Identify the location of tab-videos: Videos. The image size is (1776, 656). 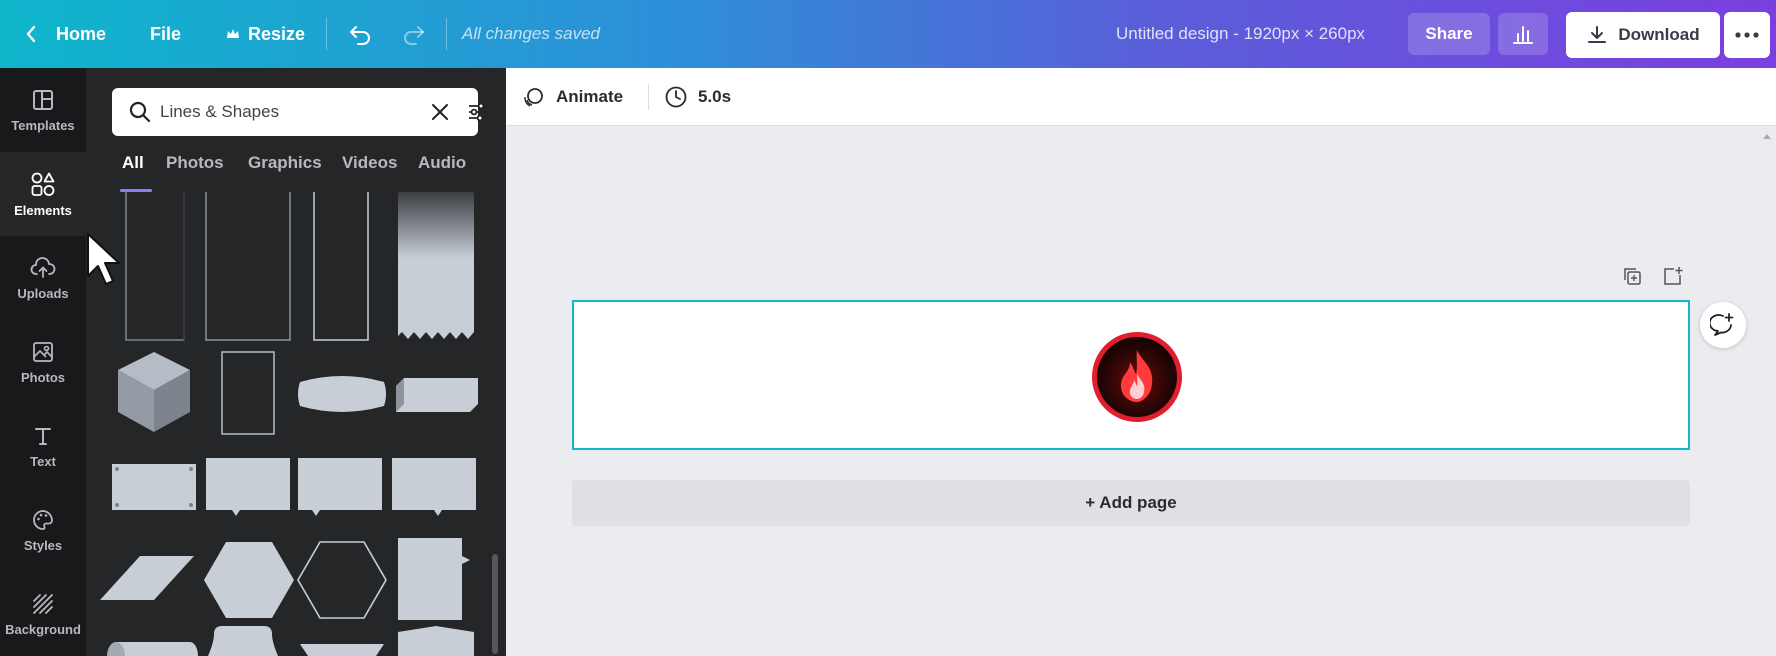
(369, 170).